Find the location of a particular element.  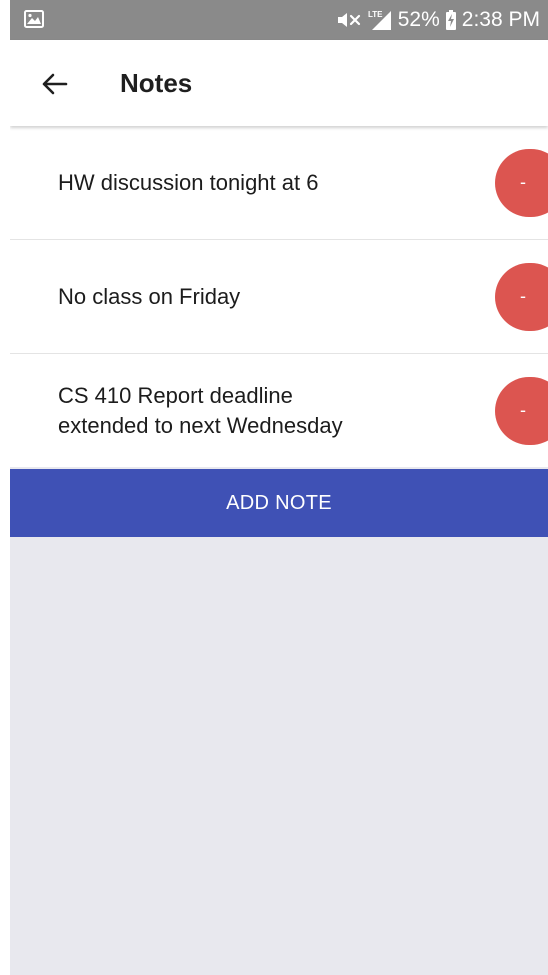

note-text: No class on Friday is located at coordinates (149, 296).